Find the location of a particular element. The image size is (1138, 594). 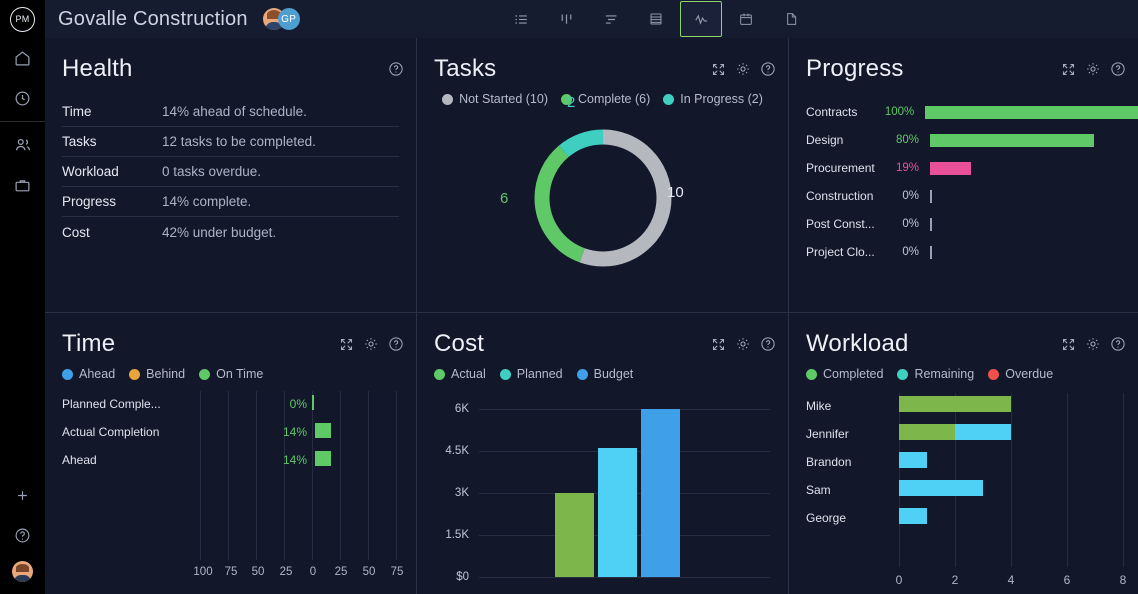

time-legend: Ahead Behind On Time is located at coordinates (230, 371).